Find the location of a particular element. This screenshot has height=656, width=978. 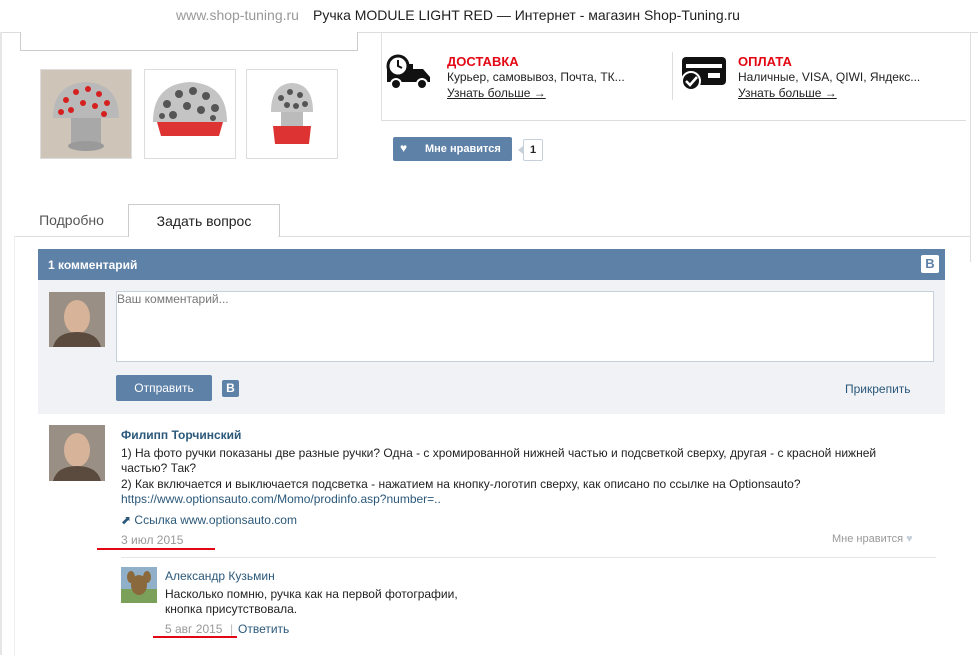

tabs-divider is located at coordinates (624, 236).